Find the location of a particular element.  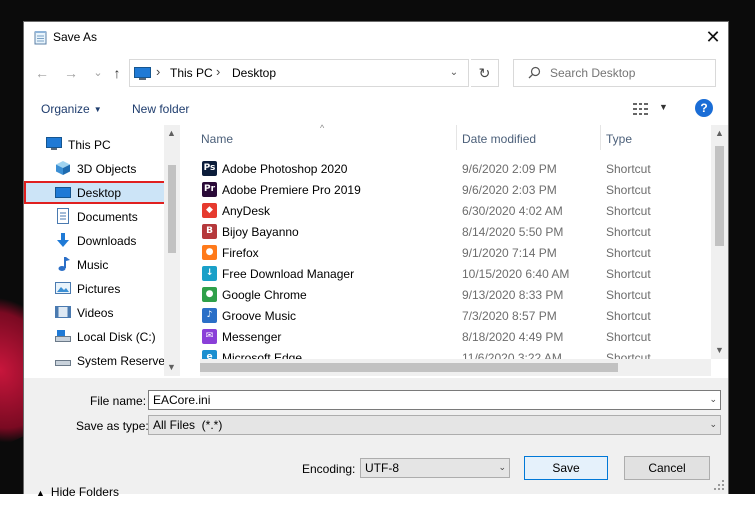

organize-button: Organize ▼ is located at coordinates (71, 109).